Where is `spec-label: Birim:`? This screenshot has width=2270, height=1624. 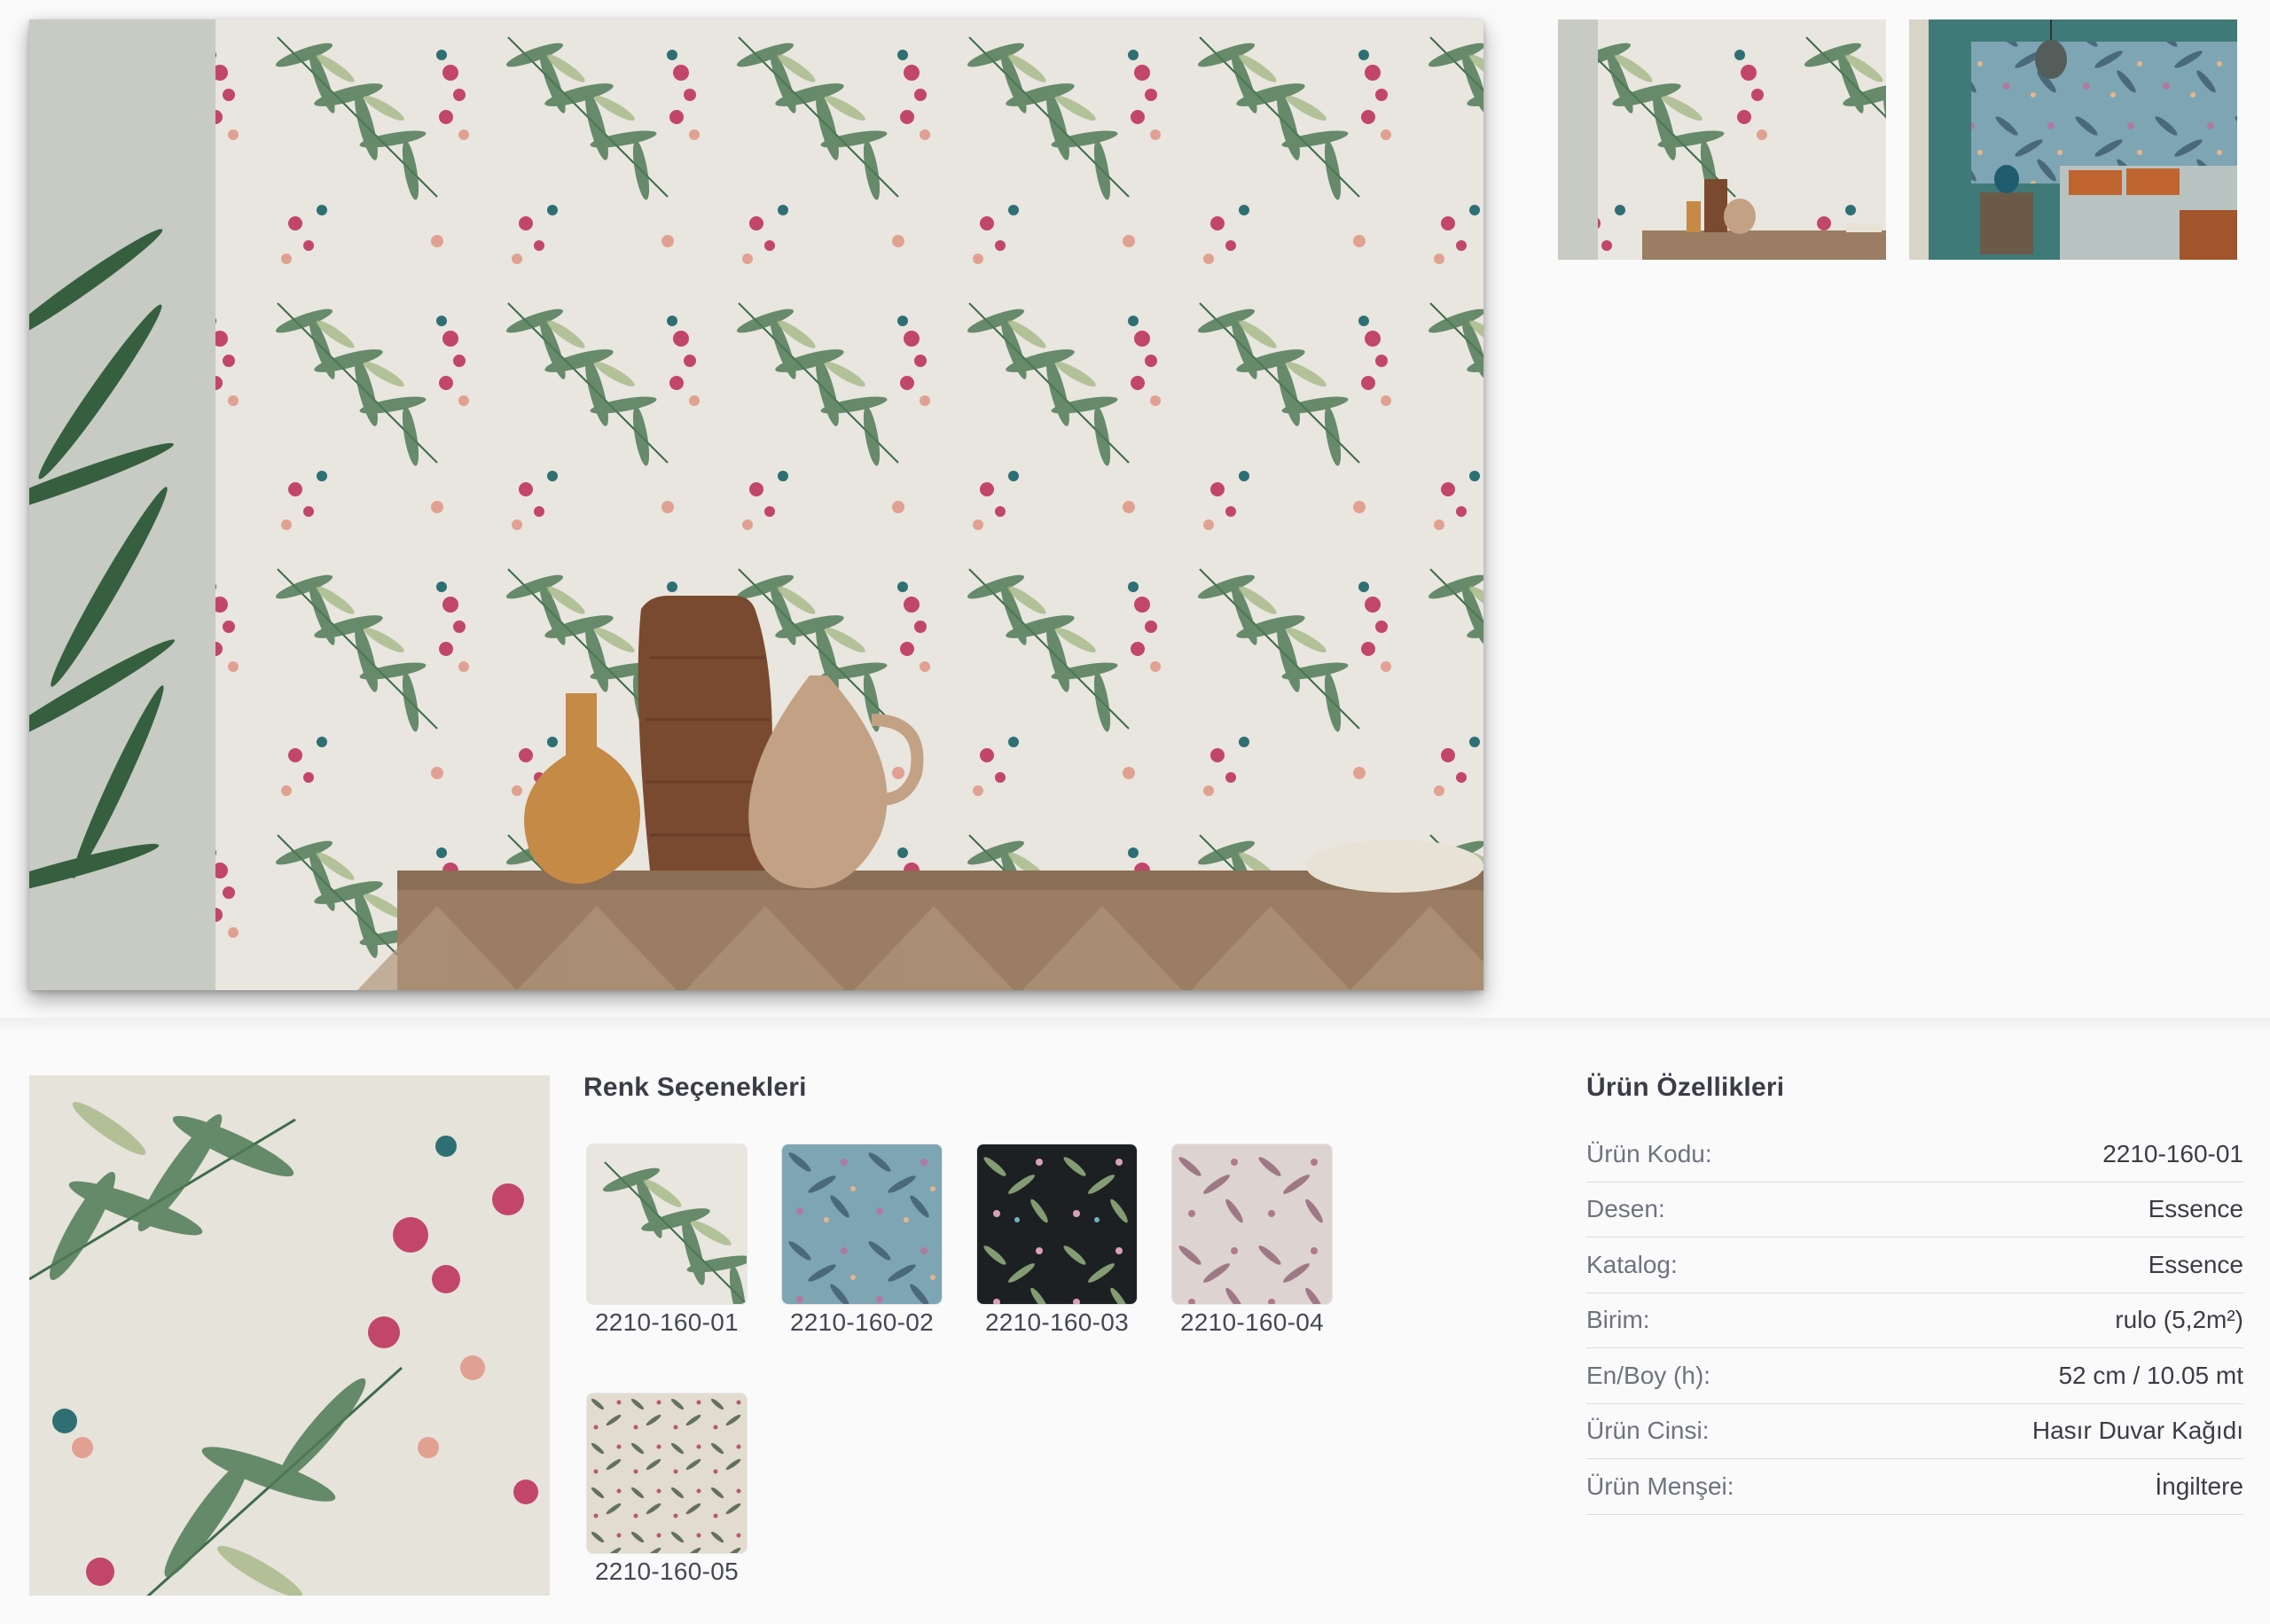 spec-label: Birim: is located at coordinates (1618, 1320).